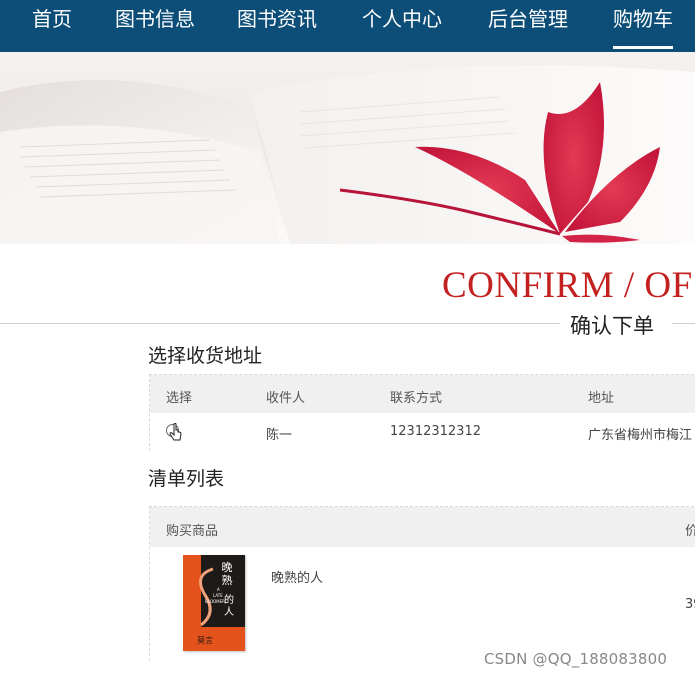  I want to click on nav-book-info: 图书信息, so click(155, 26).